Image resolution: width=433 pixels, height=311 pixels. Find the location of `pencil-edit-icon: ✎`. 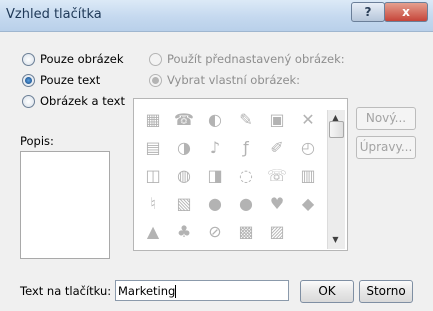

pencil-edit-icon: ✎ is located at coordinates (246, 119).